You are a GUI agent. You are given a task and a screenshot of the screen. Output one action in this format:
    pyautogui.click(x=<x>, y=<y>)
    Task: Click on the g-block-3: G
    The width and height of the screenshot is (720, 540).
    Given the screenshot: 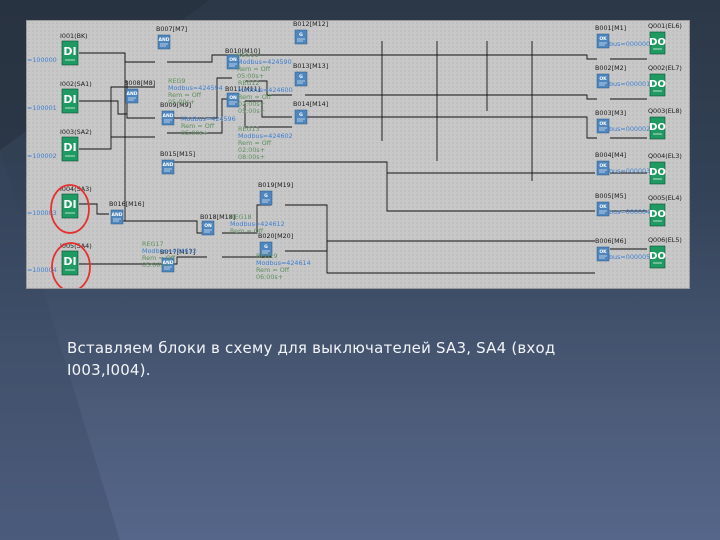 What is the action you would take?
    pyautogui.click(x=301, y=117)
    